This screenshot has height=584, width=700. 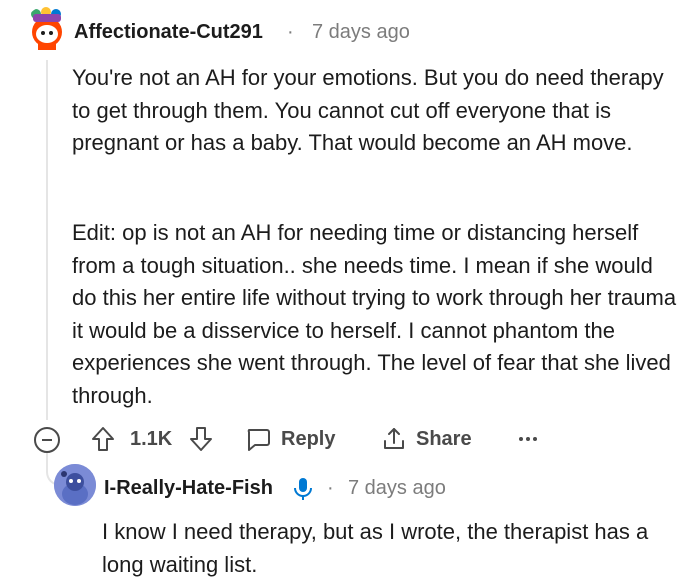 What do you see at coordinates (47, 240) in the screenshot?
I see `thread-line` at bounding box center [47, 240].